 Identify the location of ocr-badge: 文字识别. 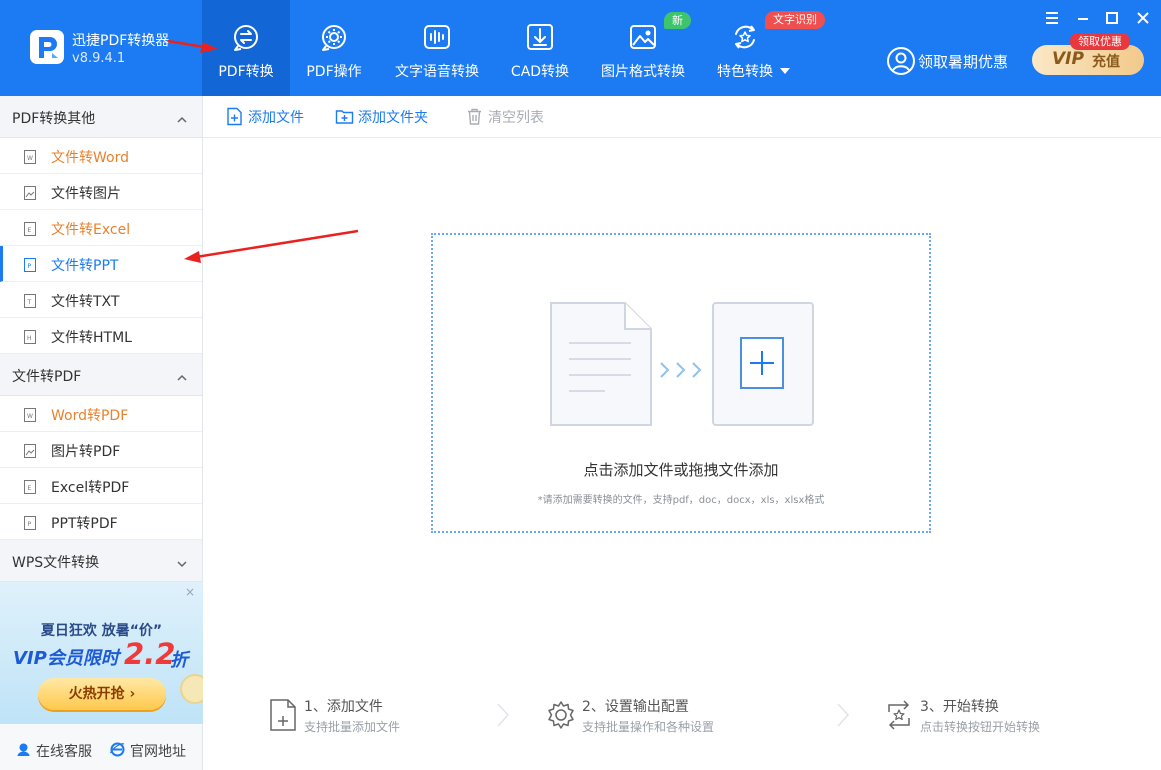
(795, 20).